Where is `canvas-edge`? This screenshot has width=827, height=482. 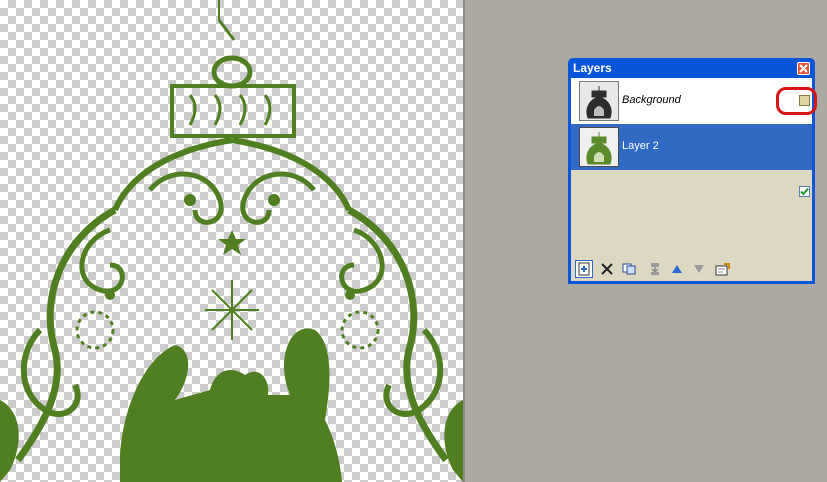
canvas-edge is located at coordinates (464, 241).